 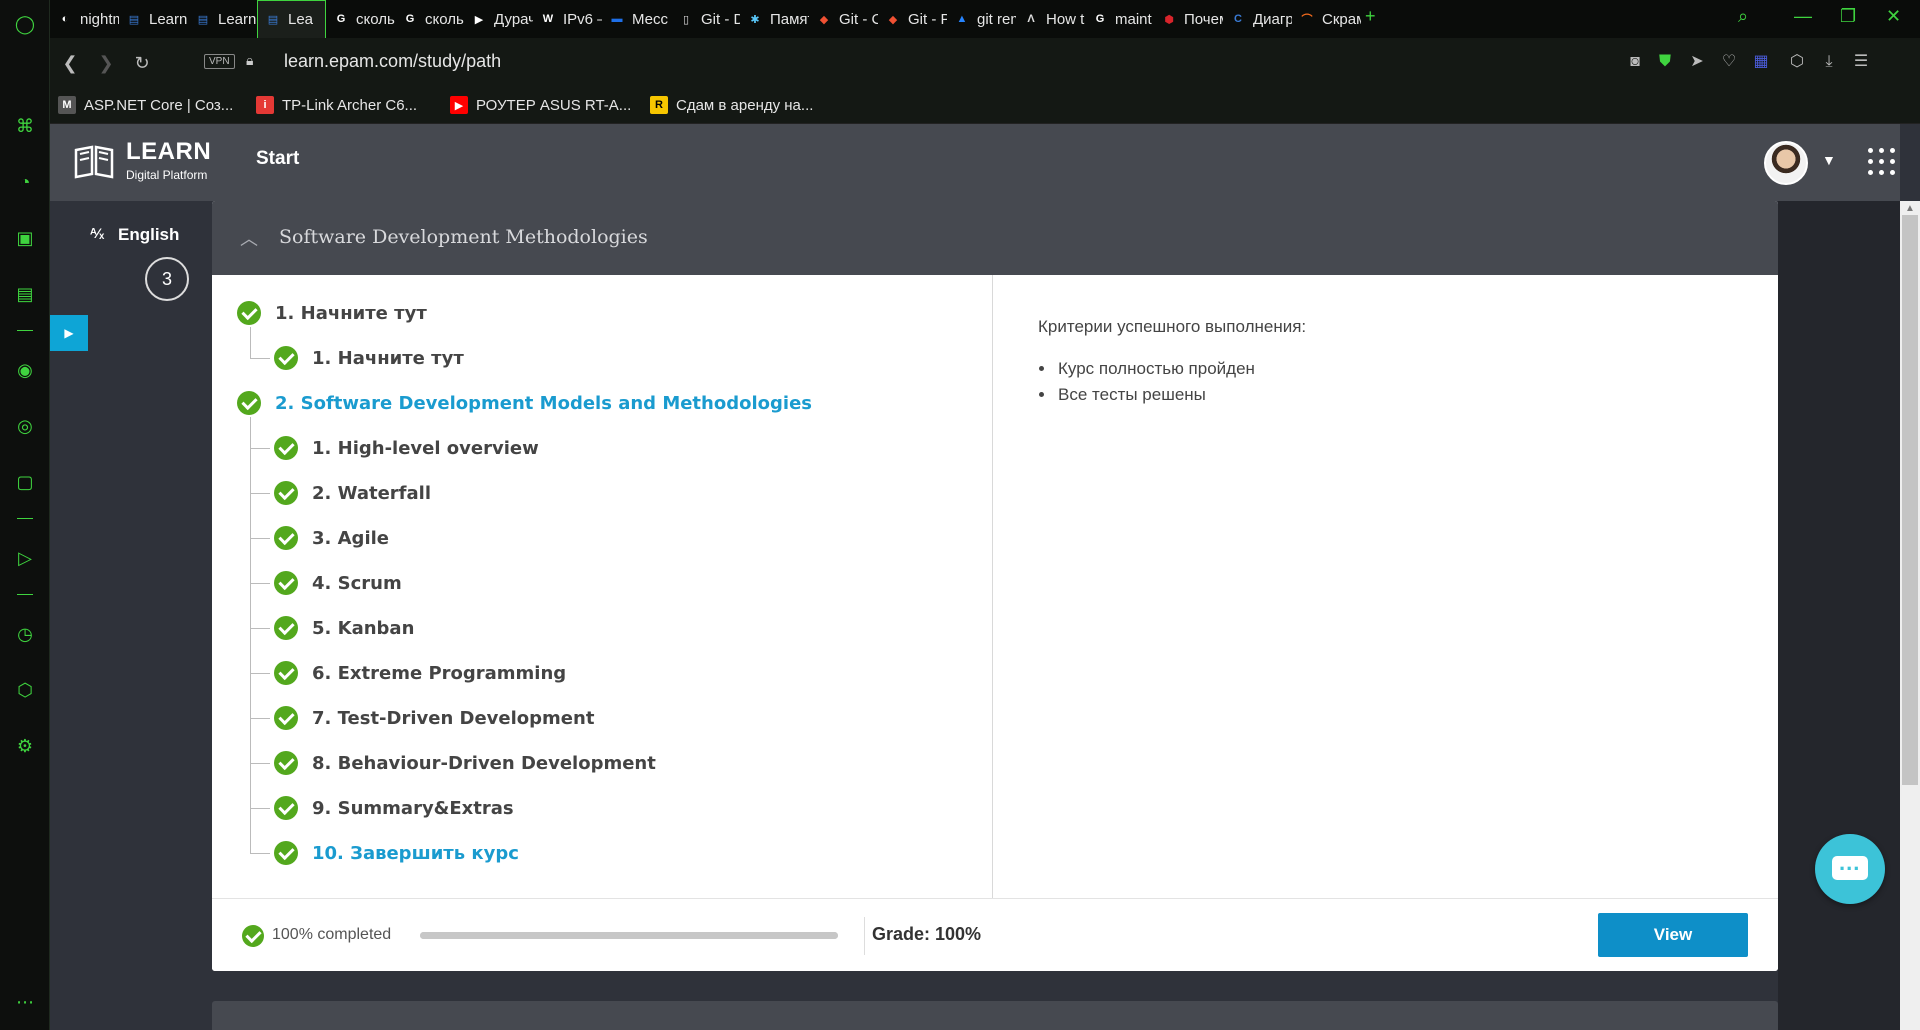 I want to click on browser-tab: ⬢ Почем, so click(x=1188, y=19).